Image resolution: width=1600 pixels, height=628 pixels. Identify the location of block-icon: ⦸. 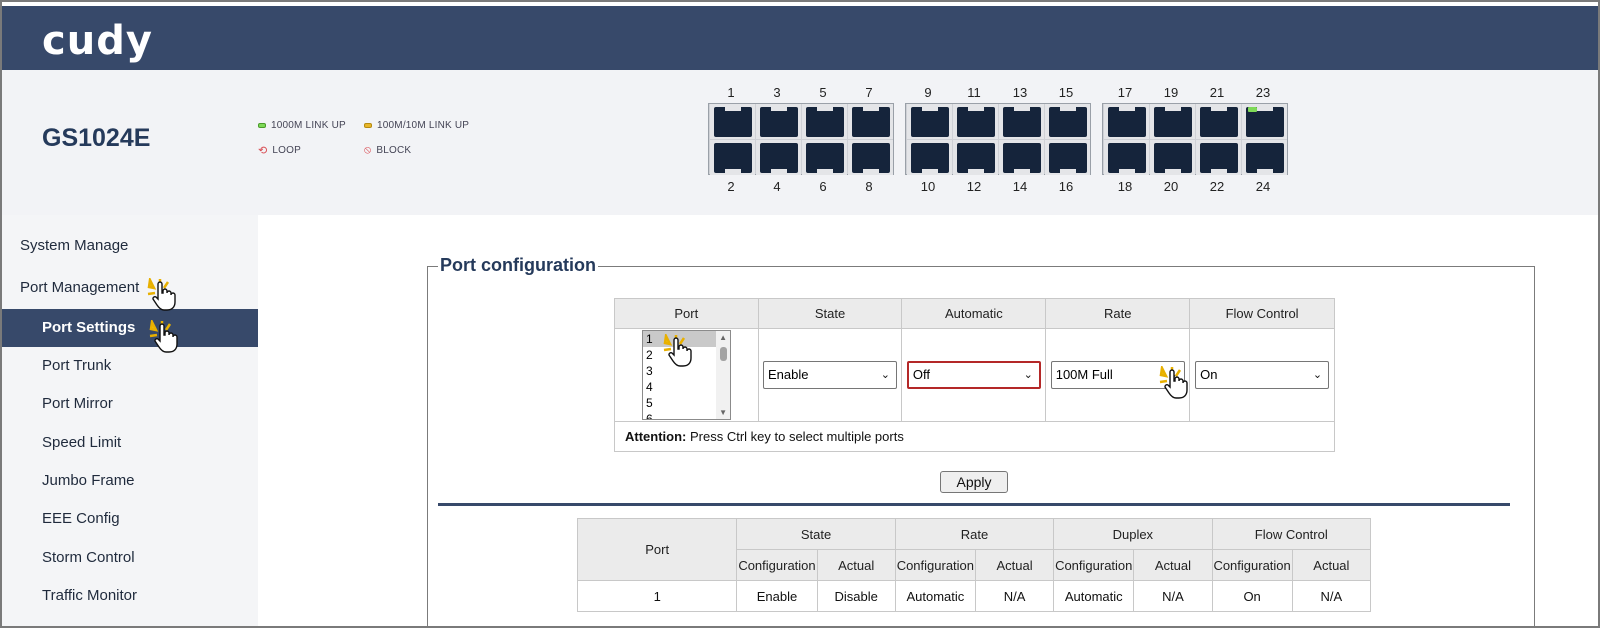
(368, 150).